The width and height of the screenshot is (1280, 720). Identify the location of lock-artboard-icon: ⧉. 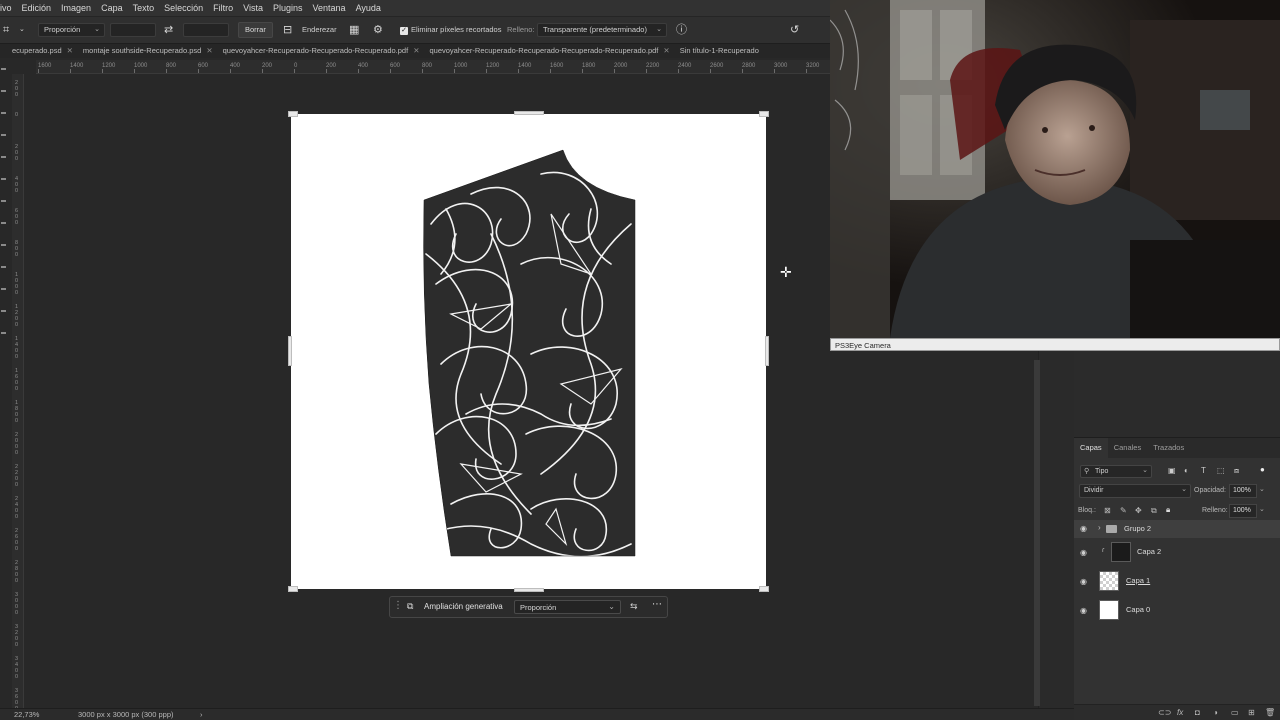
(1154, 511).